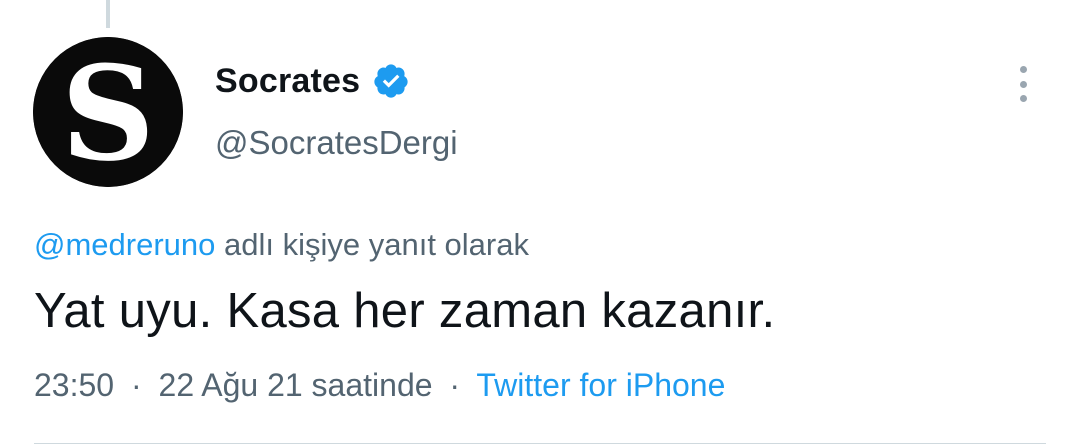 This screenshot has width=1080, height=446. What do you see at coordinates (296, 385) in the screenshot?
I see `tweet-date: 22 Ağu 21 saatinde` at bounding box center [296, 385].